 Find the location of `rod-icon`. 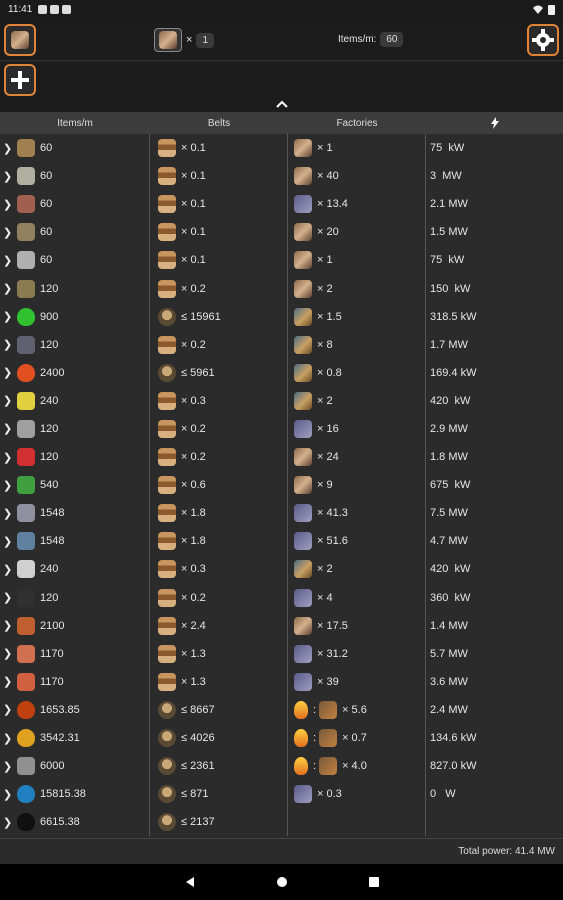

rod-icon is located at coordinates (26, 428).